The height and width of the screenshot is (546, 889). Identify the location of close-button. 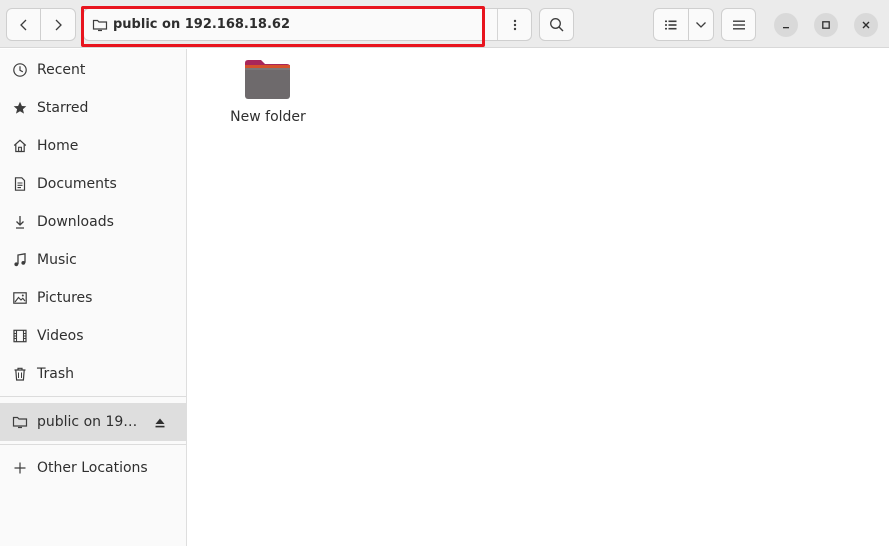
(866, 25).